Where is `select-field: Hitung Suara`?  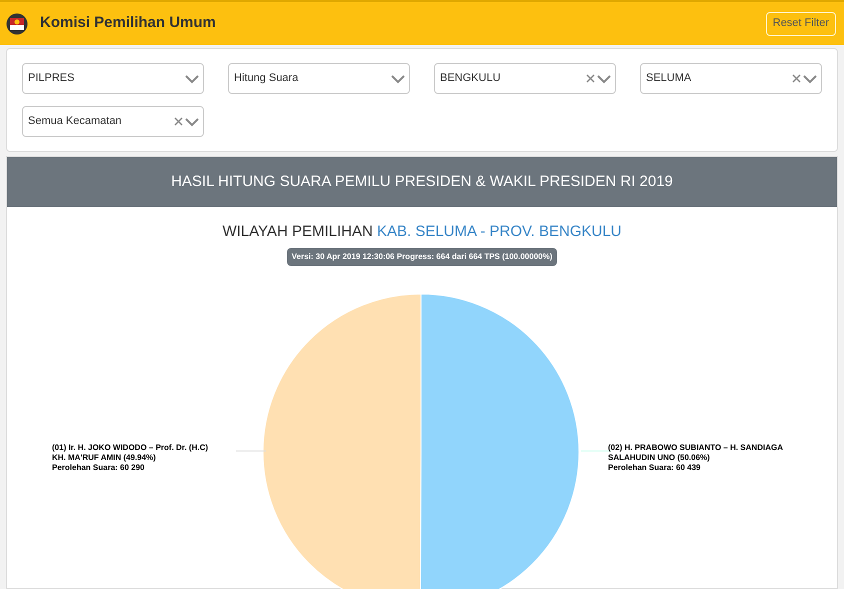 select-field: Hitung Suara is located at coordinates (319, 78).